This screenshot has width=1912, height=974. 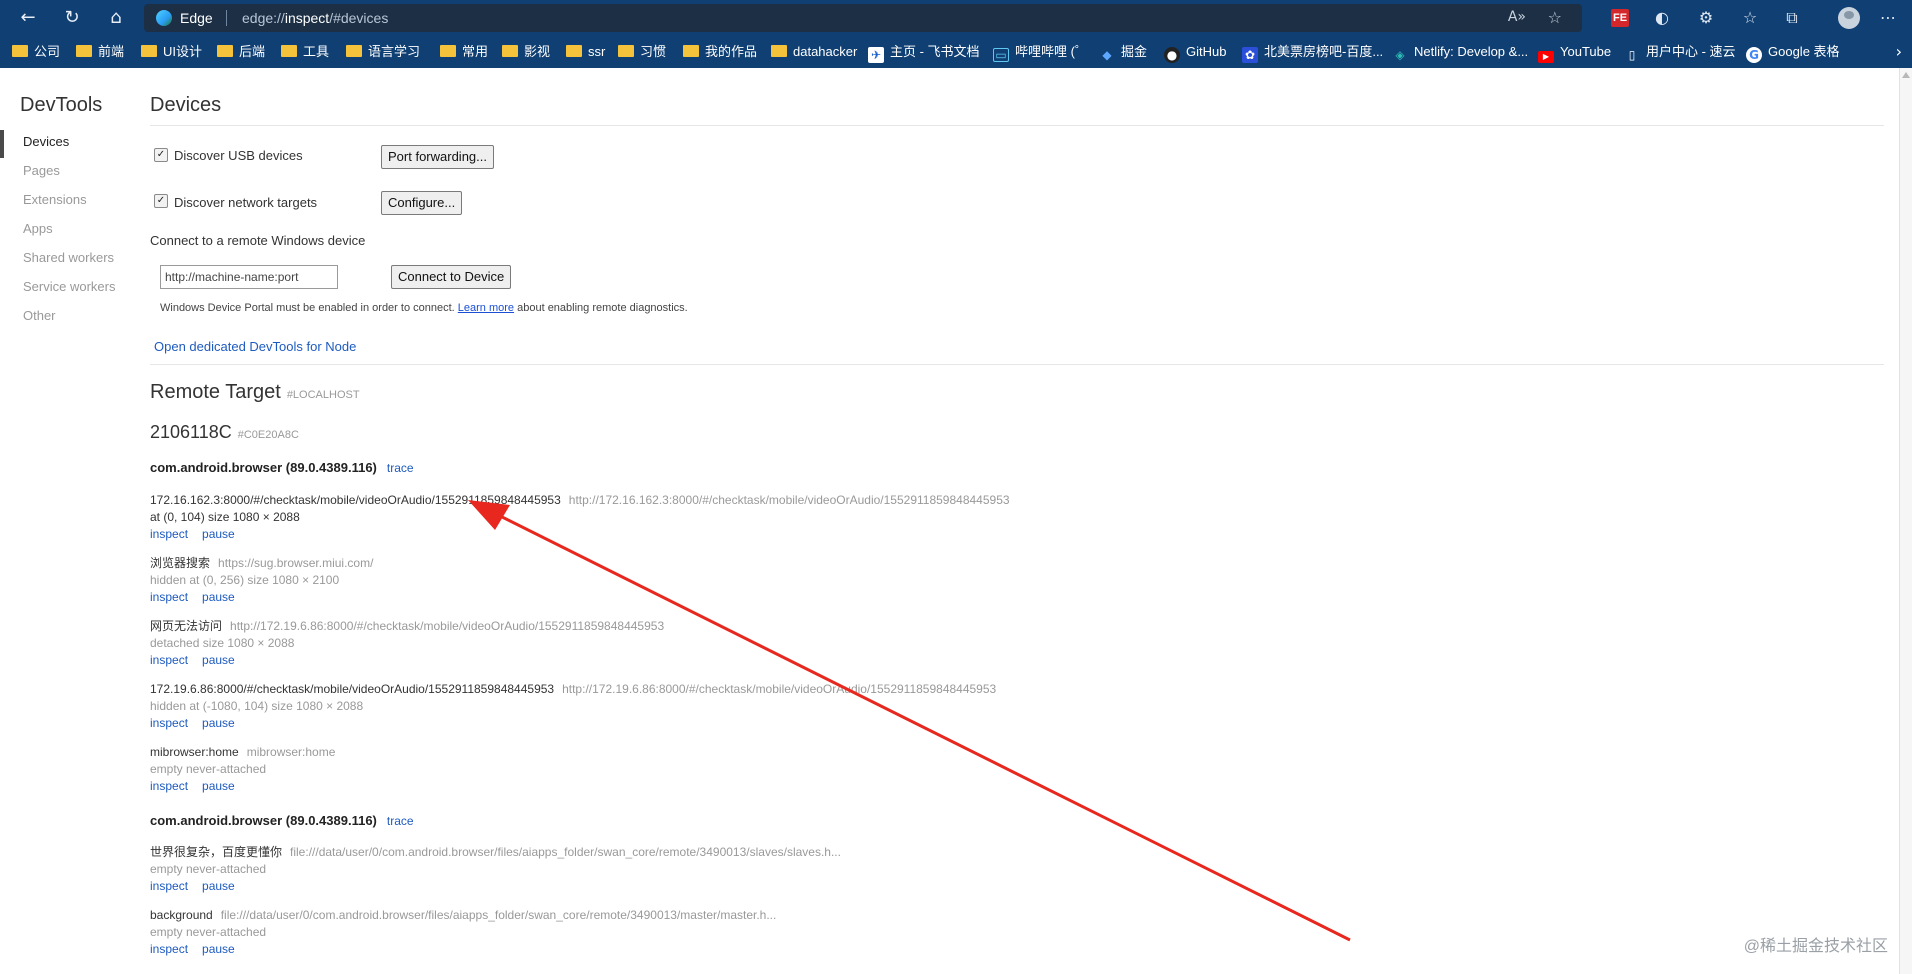 What do you see at coordinates (241, 52) in the screenshot?
I see `bookmark-item: 后端` at bounding box center [241, 52].